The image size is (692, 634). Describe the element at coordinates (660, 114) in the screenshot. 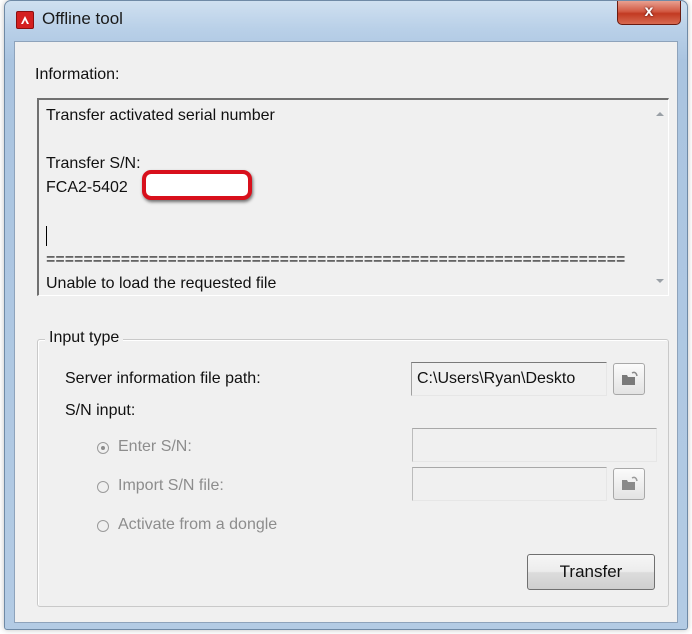

I see `scroll-up-arrow-icon` at that location.